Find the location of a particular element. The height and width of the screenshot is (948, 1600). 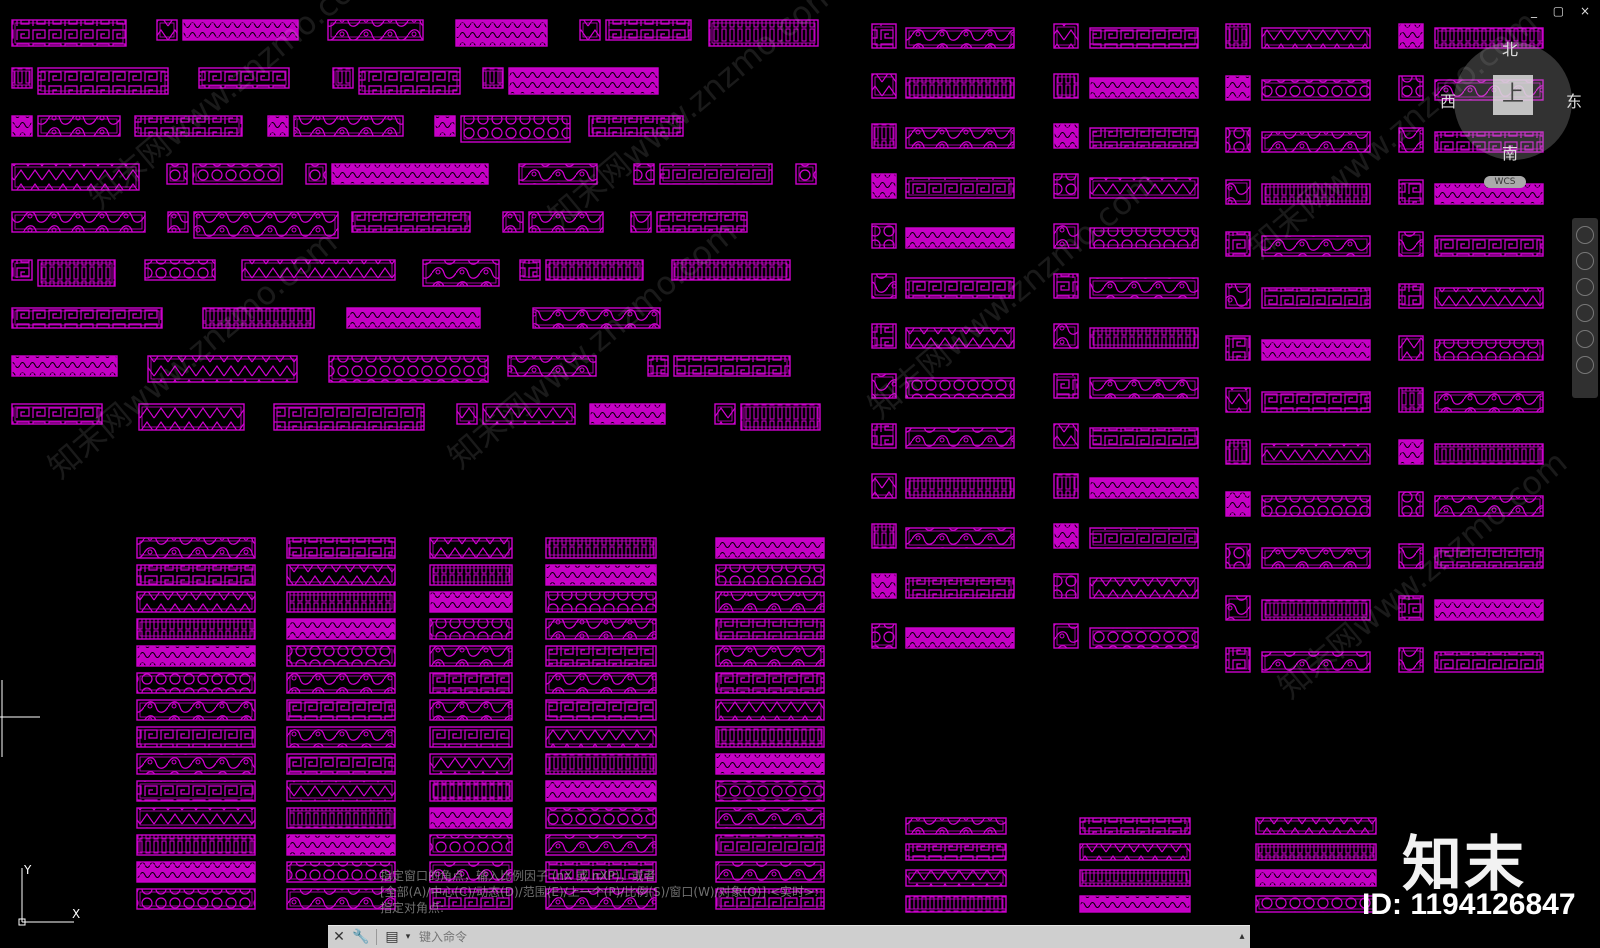

chevron-down-icon: ▾ is located at coordinates (408, 937).